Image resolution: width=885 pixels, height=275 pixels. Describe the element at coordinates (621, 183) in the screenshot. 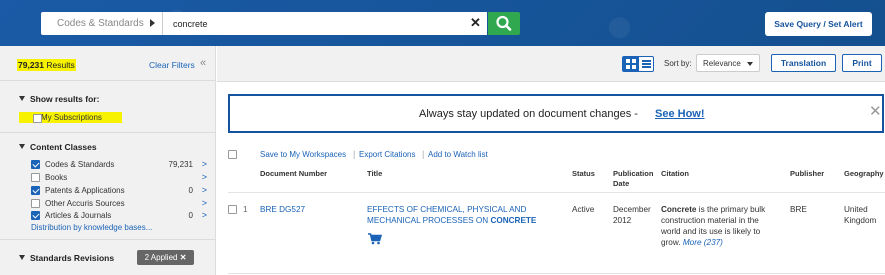

I see `col-header-pub-2: Date` at that location.